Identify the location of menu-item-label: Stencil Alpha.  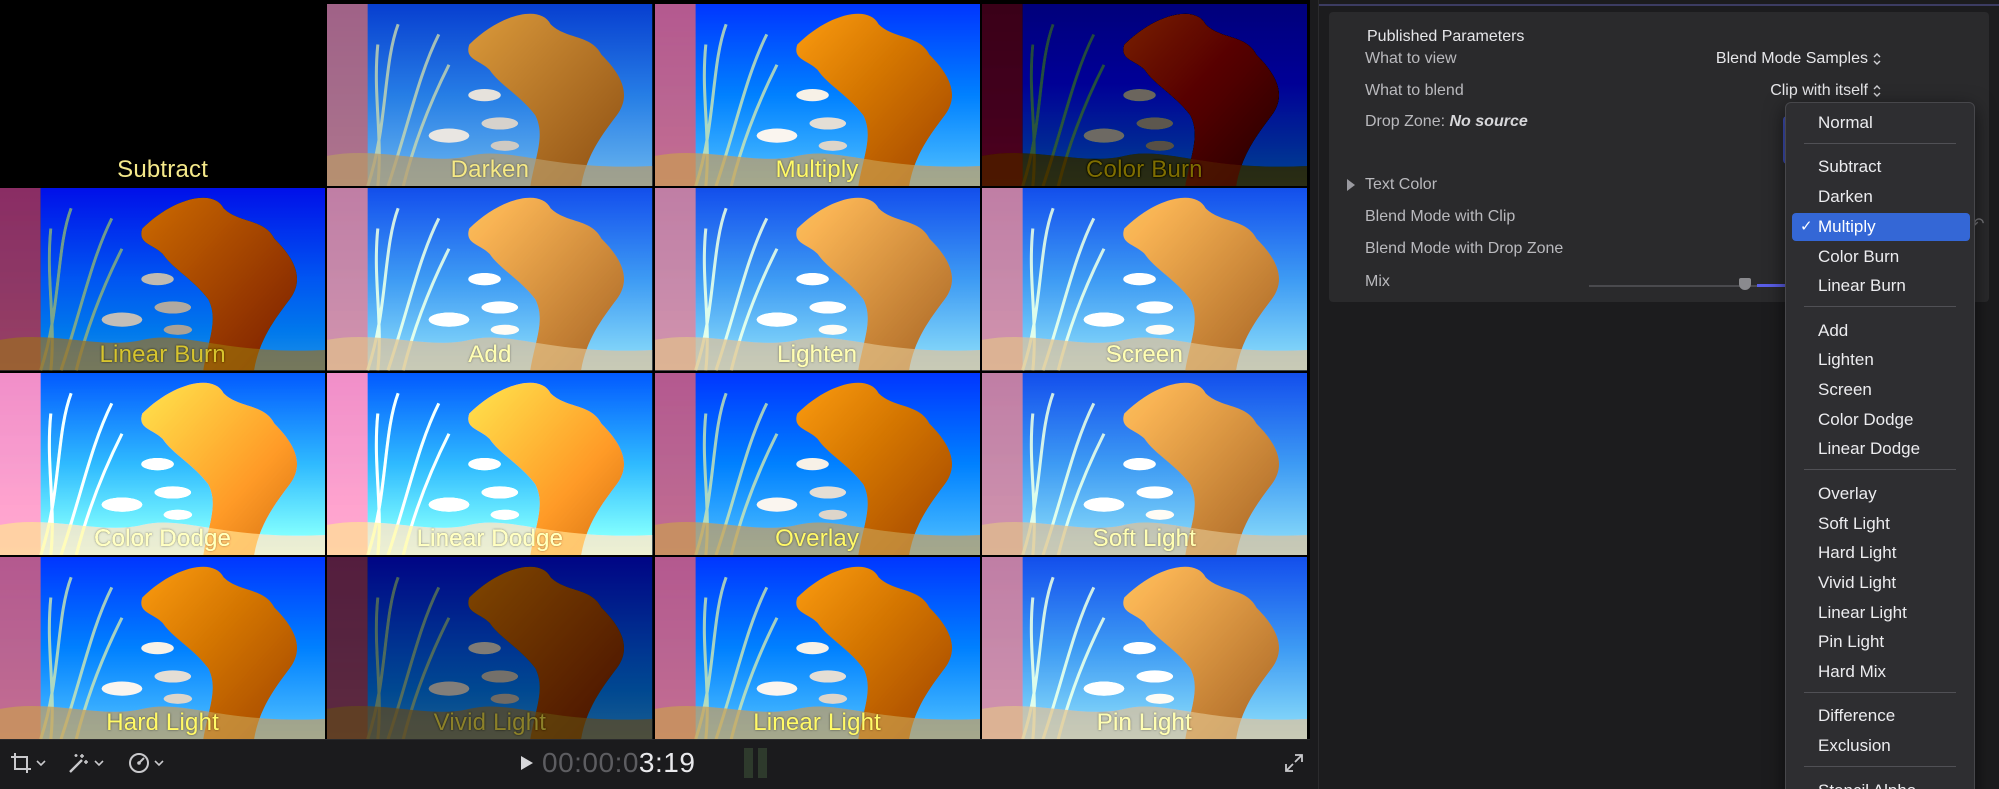
(1867, 785).